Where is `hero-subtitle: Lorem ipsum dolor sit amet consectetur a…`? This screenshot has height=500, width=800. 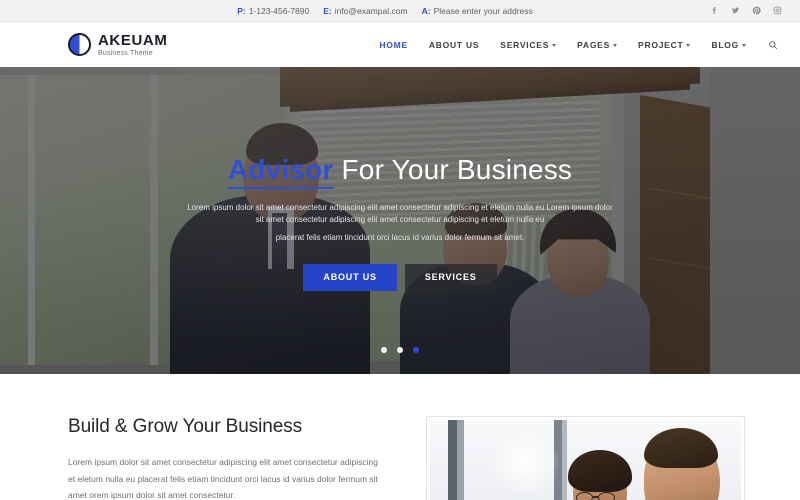
hero-subtitle: Lorem ipsum dolor sit amet consectetur a… is located at coordinates (400, 223).